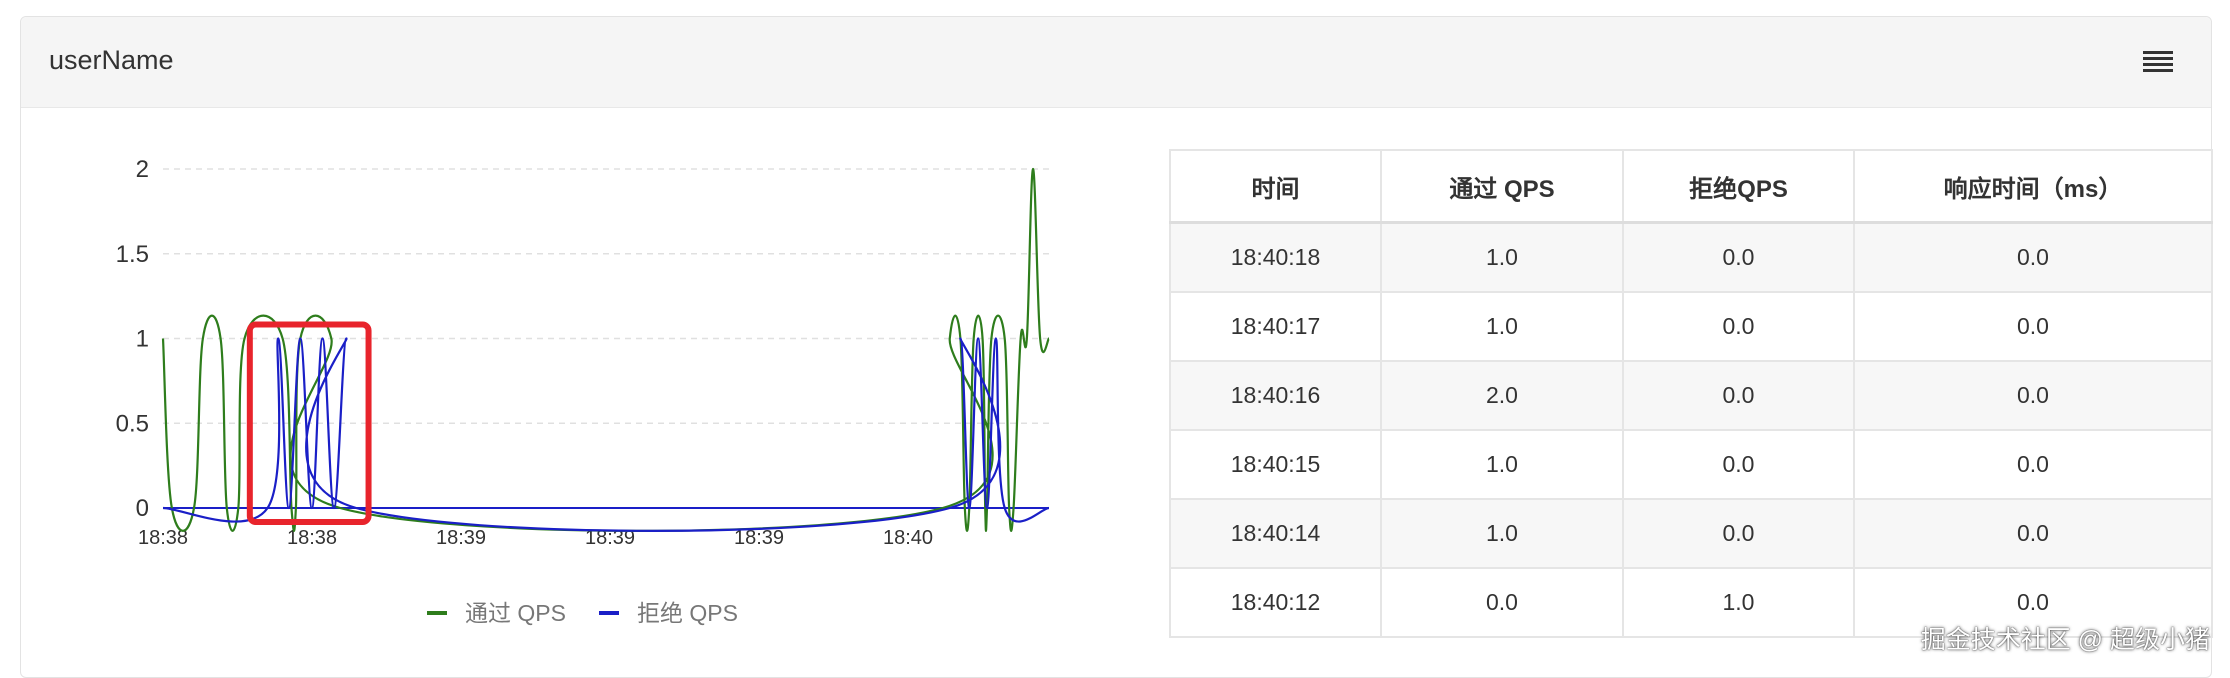  What do you see at coordinates (515, 613) in the screenshot?
I see `legend-label-pass-qps: 通过 QPS` at bounding box center [515, 613].